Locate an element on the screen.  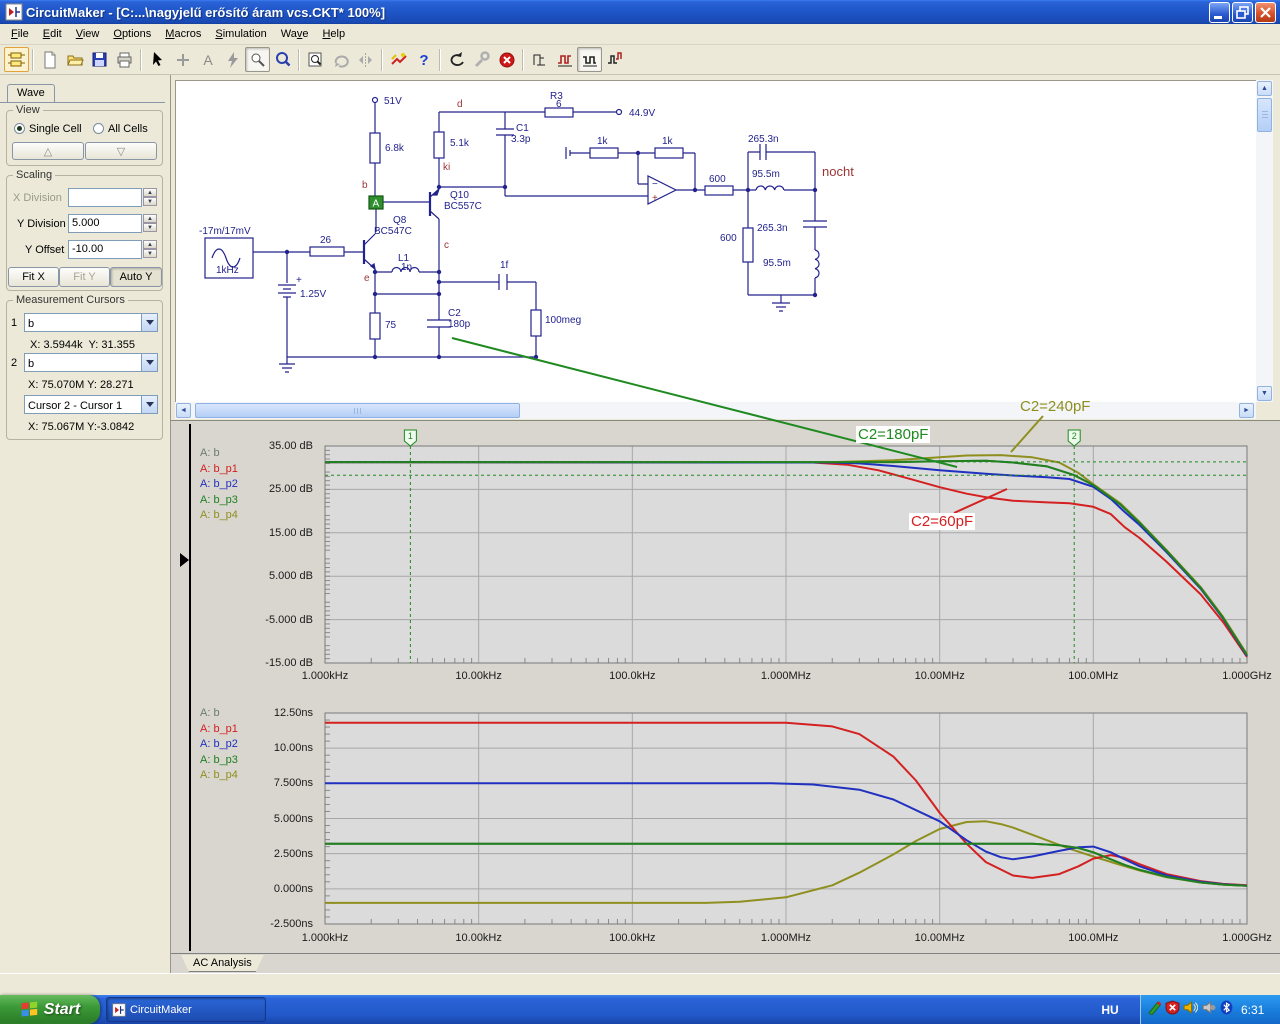
menu-wave: Wave is located at coordinates (295, 34).